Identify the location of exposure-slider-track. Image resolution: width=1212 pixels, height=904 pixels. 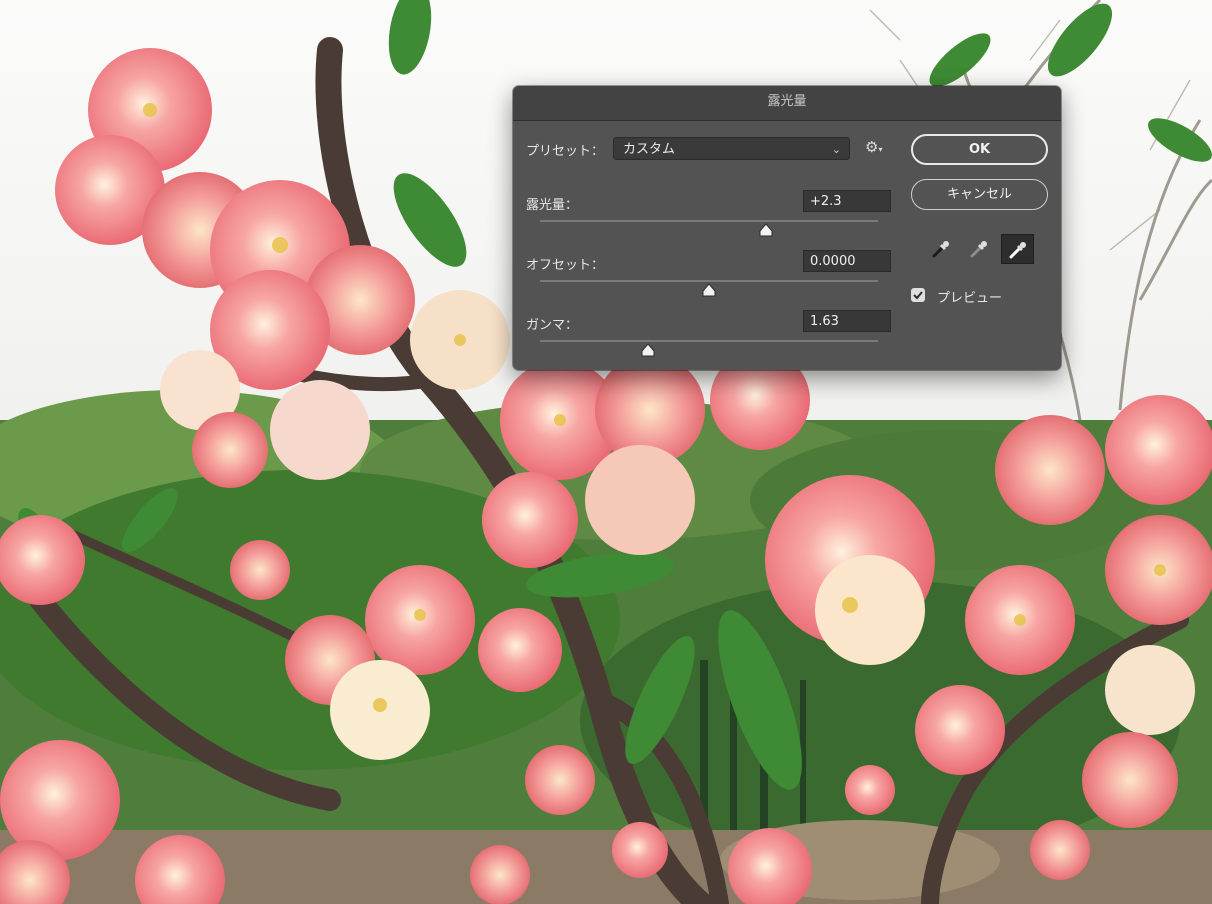
(709, 228).